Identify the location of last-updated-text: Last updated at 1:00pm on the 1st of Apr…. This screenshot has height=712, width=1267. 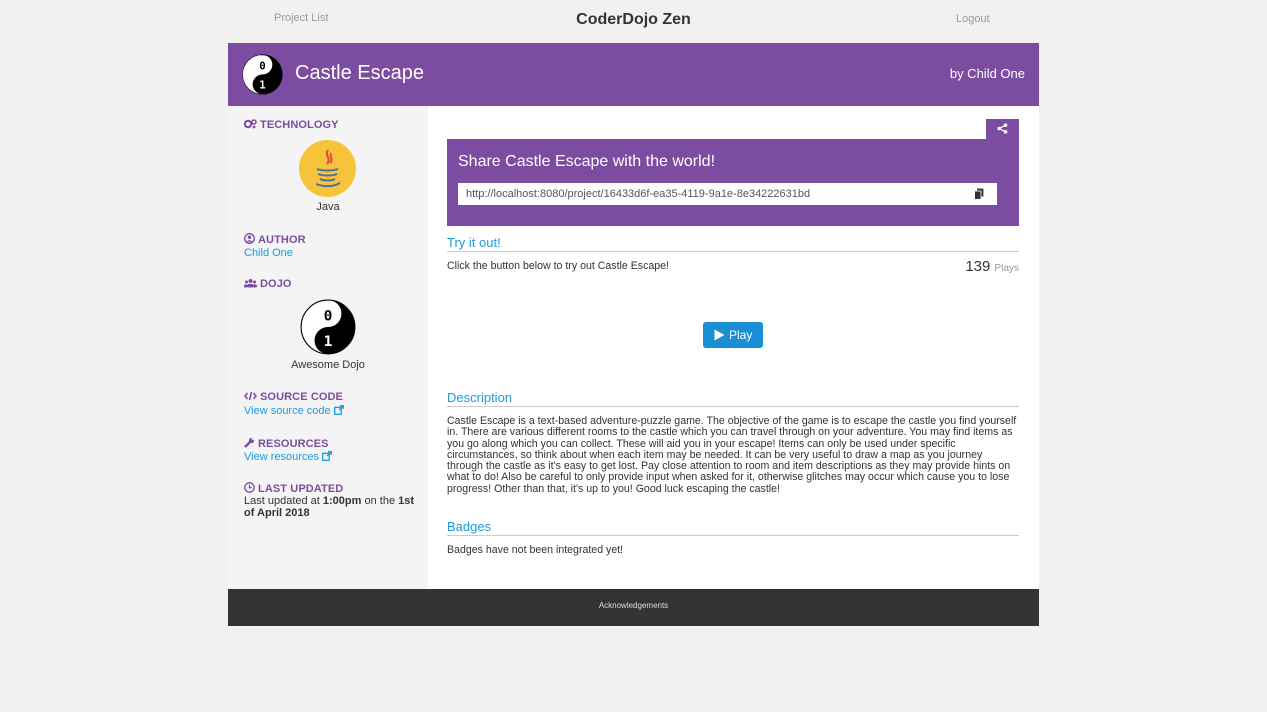
(331, 507).